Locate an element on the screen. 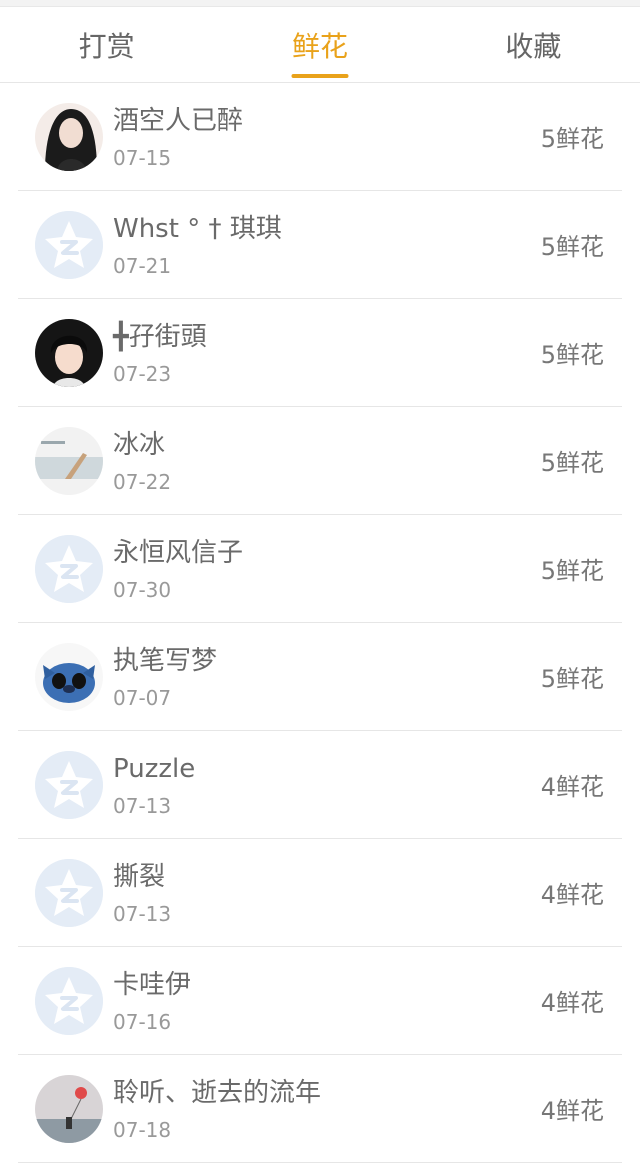 This screenshot has width=640, height=1165. date: 07-18 is located at coordinates (142, 1129).